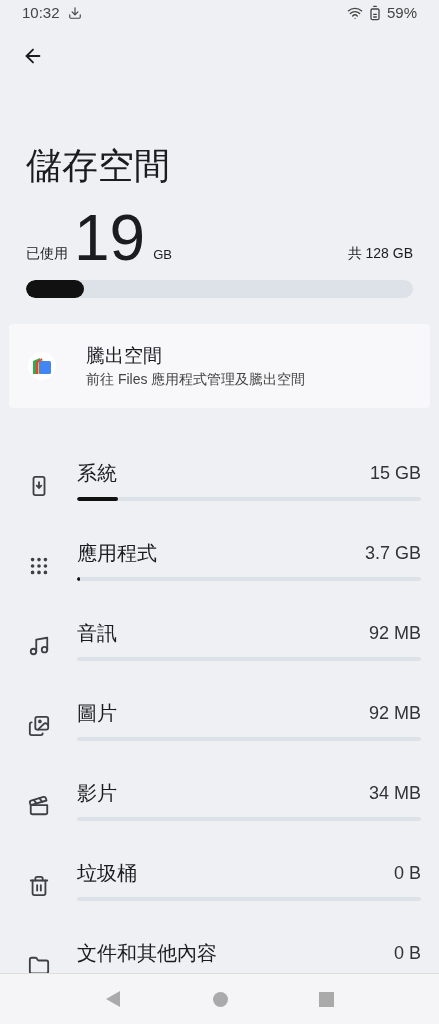 This screenshot has width=439, height=1024. I want to click on home-nav-button, so click(220, 999).